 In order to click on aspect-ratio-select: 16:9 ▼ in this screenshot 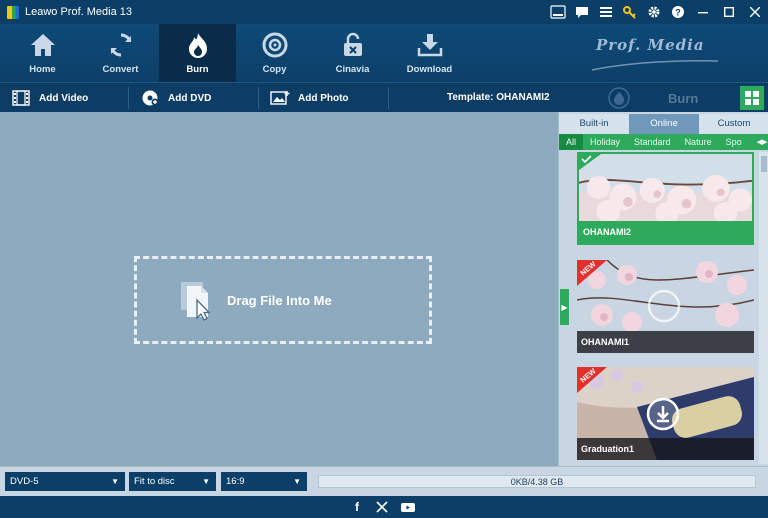, I will do `click(264, 481)`.